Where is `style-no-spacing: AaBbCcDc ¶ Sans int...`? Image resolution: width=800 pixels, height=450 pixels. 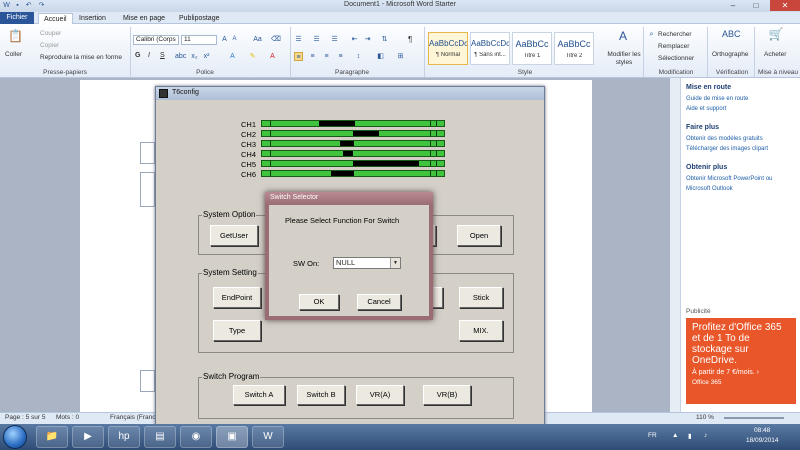 style-no-spacing: AaBbCcDc ¶ Sans int... is located at coordinates (490, 48).